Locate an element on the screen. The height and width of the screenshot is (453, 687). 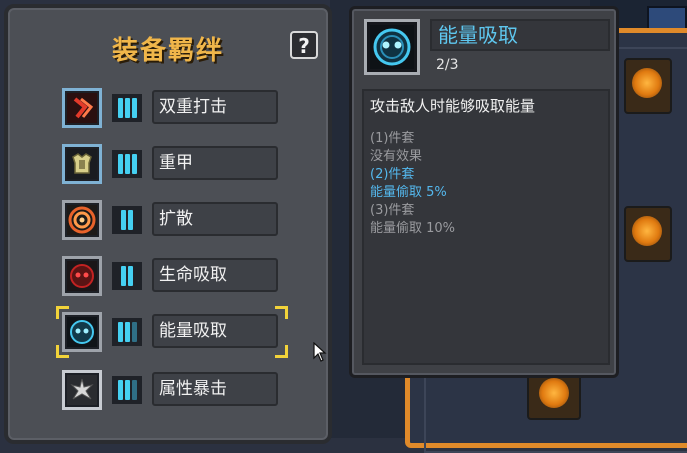
attribute-crit-icon is located at coordinates (82, 390).